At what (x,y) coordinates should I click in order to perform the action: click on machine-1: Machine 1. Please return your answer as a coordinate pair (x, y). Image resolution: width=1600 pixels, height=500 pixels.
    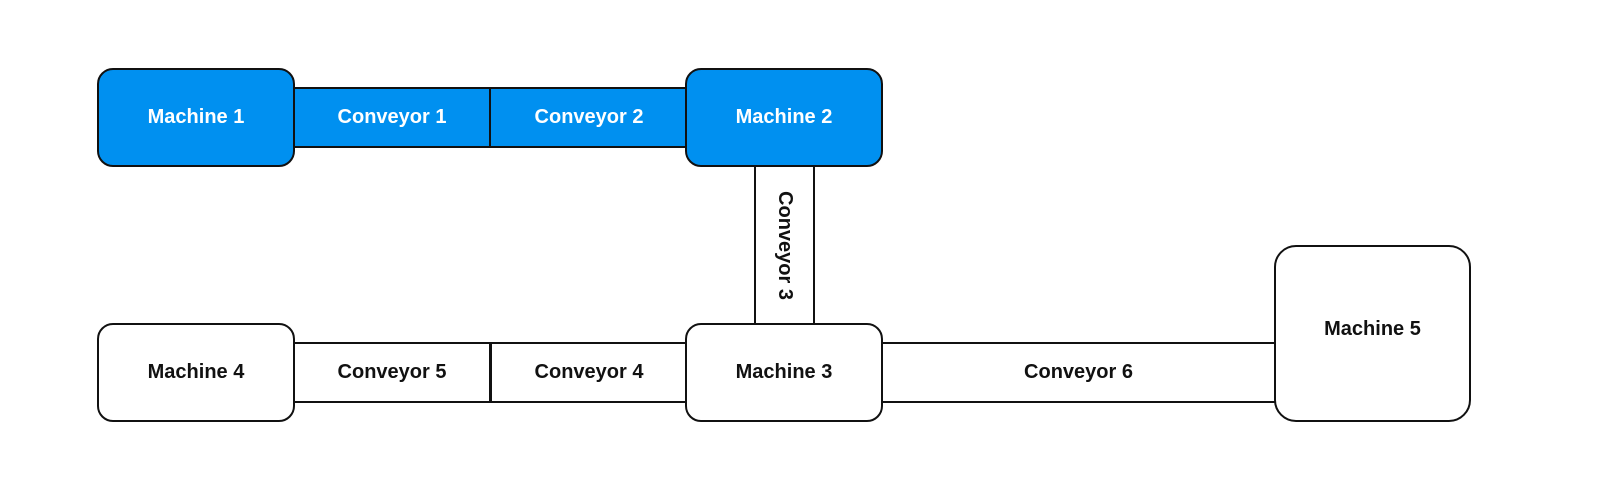
    Looking at the image, I should click on (196, 117).